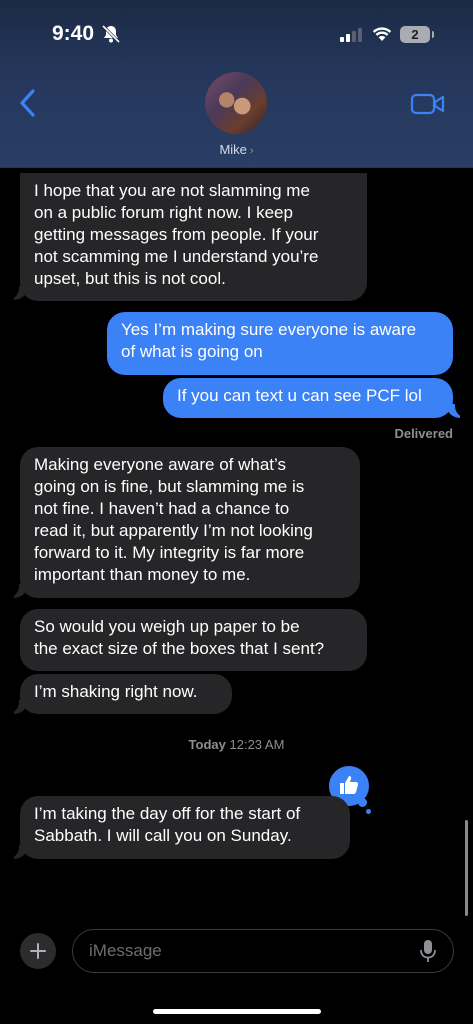 This screenshot has width=473, height=1024. Describe the element at coordinates (233, 149) in the screenshot. I see `contact-name: Mike` at that location.